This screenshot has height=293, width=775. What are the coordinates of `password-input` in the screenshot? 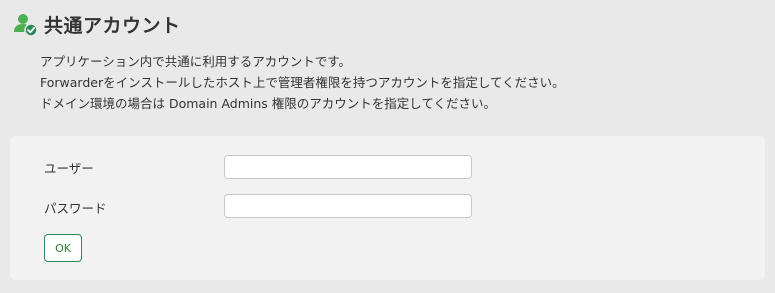 It's located at (348, 206).